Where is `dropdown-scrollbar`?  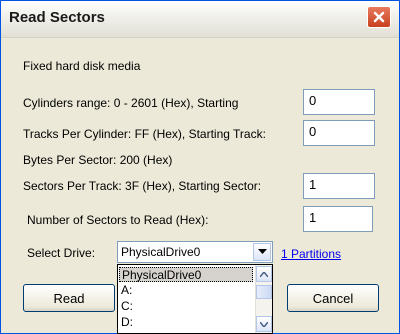
dropdown-scrollbar is located at coordinates (263, 299).